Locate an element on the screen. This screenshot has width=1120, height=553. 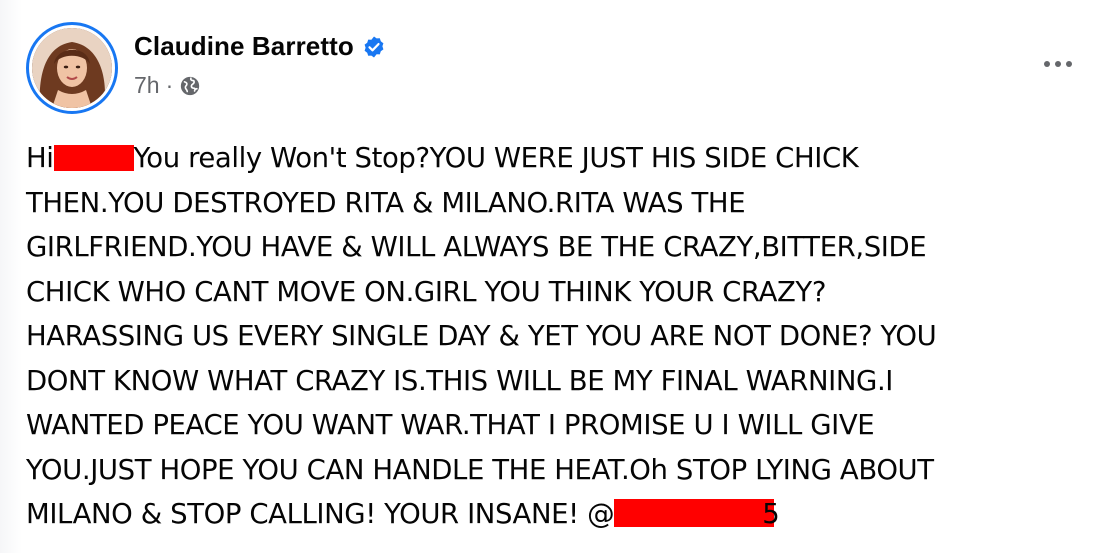
post-text-line: MILANO & STOP CALLING! YOUR INSANE! @ 5 is located at coordinates (566, 514).